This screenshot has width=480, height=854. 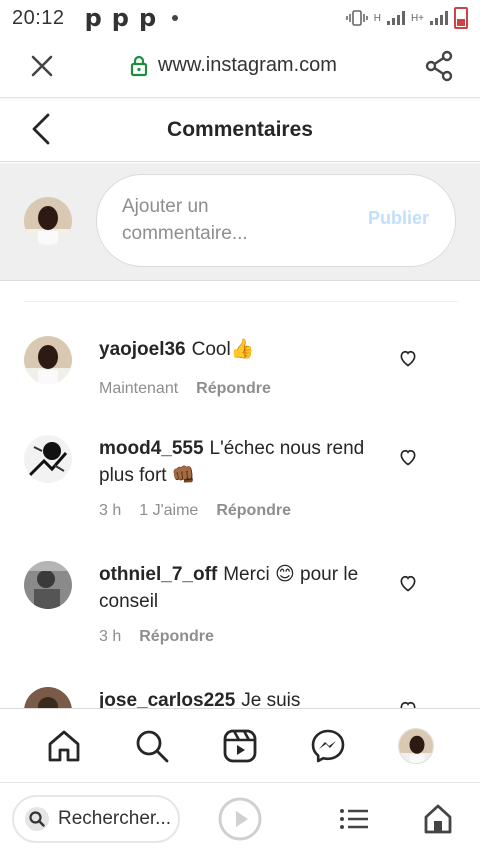 What do you see at coordinates (247, 65) in the screenshot?
I see `url-text: www.instagram.com` at bounding box center [247, 65].